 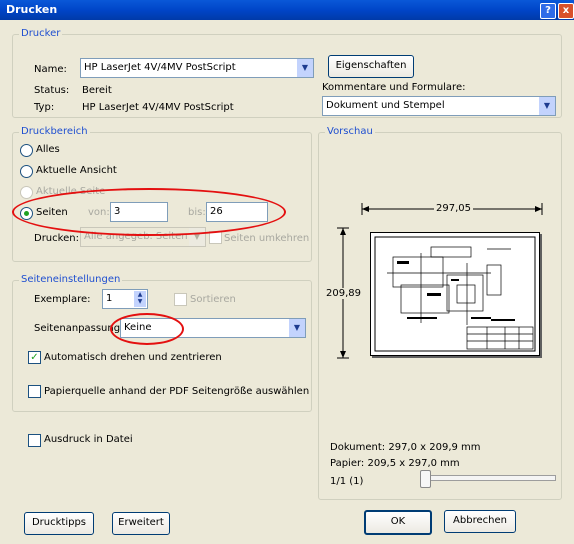 I want to click on comments-select: Dokument und Stempel ▼, so click(x=439, y=106).